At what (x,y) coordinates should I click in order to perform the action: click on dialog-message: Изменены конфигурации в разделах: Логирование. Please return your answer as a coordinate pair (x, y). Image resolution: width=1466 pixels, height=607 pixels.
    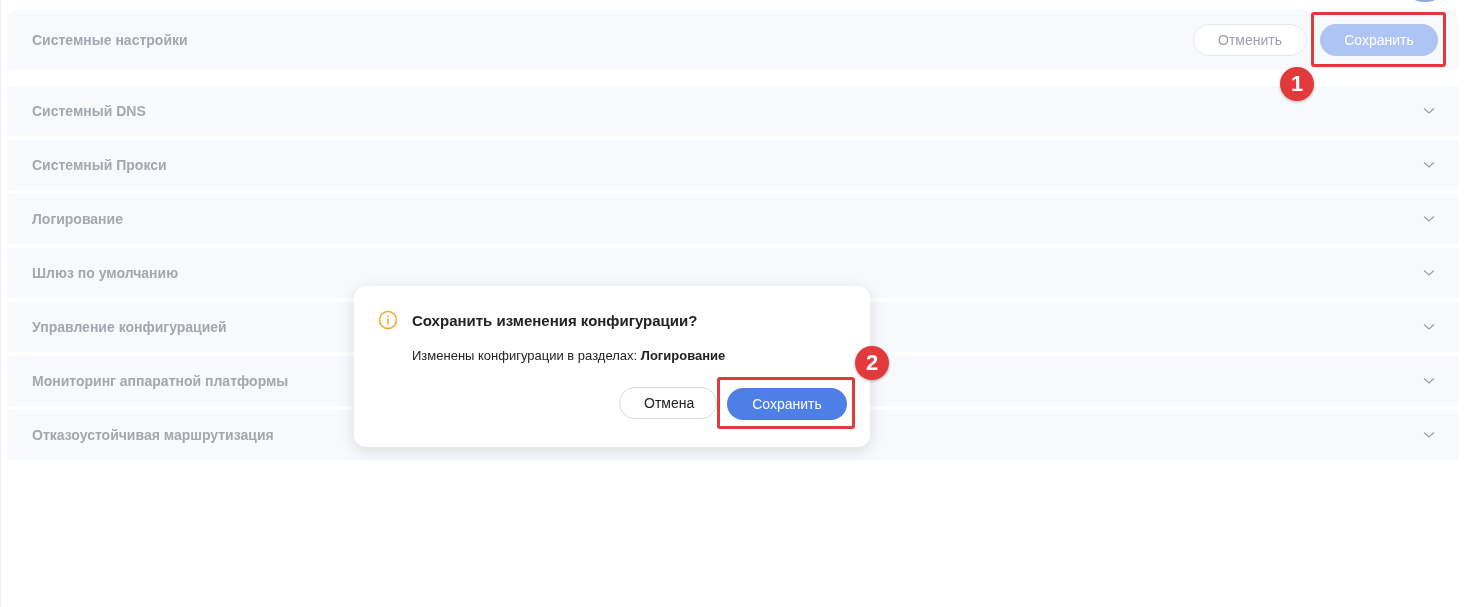
    Looking at the image, I should click on (569, 355).